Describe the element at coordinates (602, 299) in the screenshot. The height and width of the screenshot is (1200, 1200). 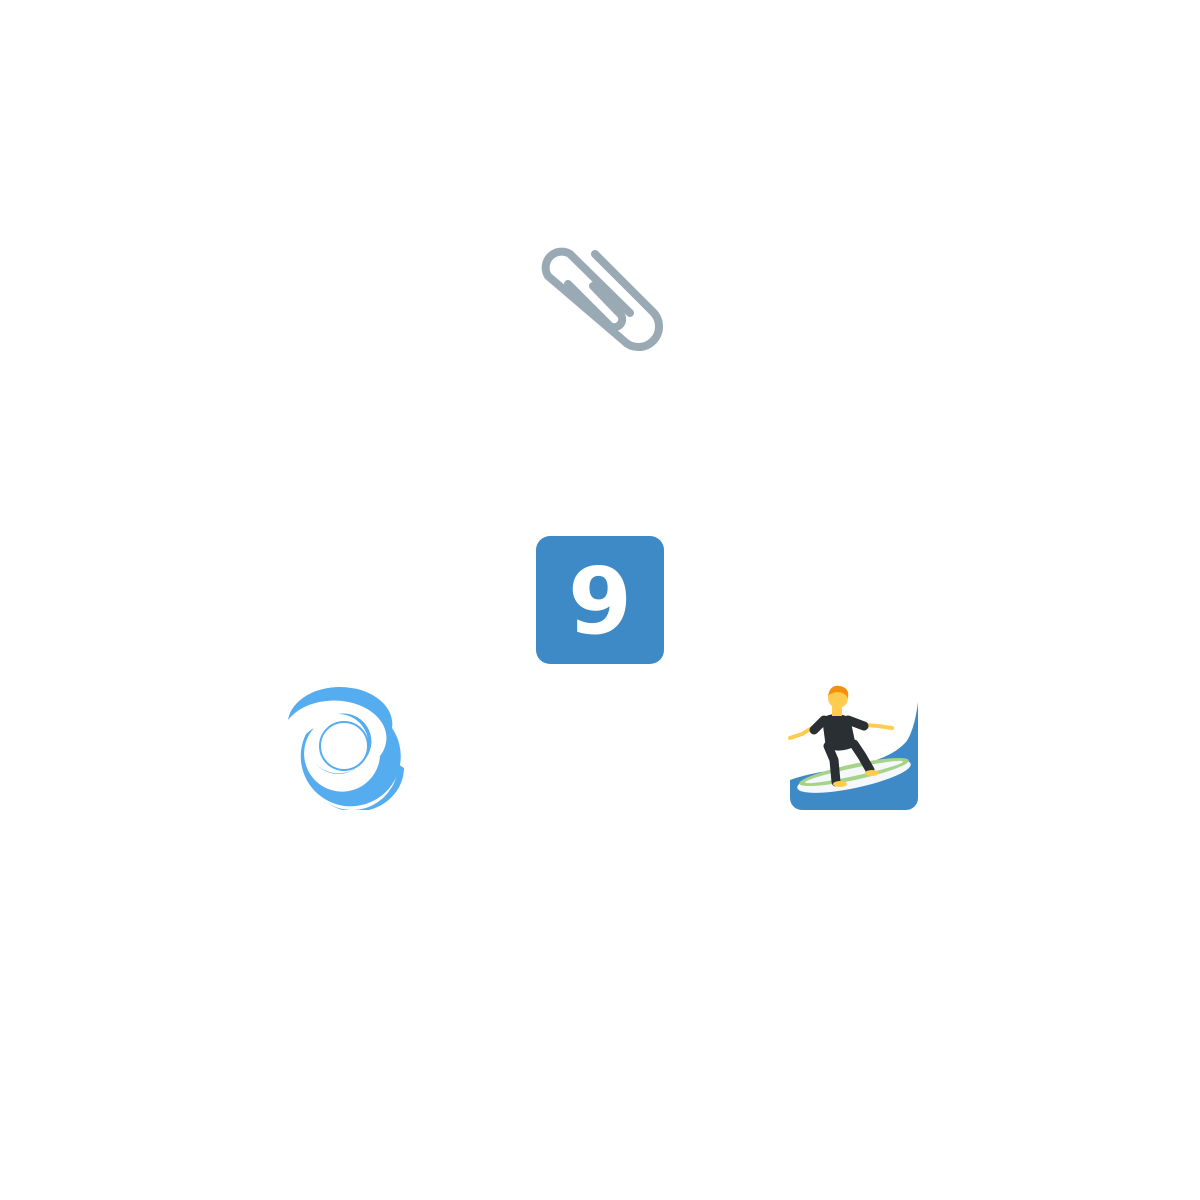
I see `paperclip-icon` at that location.